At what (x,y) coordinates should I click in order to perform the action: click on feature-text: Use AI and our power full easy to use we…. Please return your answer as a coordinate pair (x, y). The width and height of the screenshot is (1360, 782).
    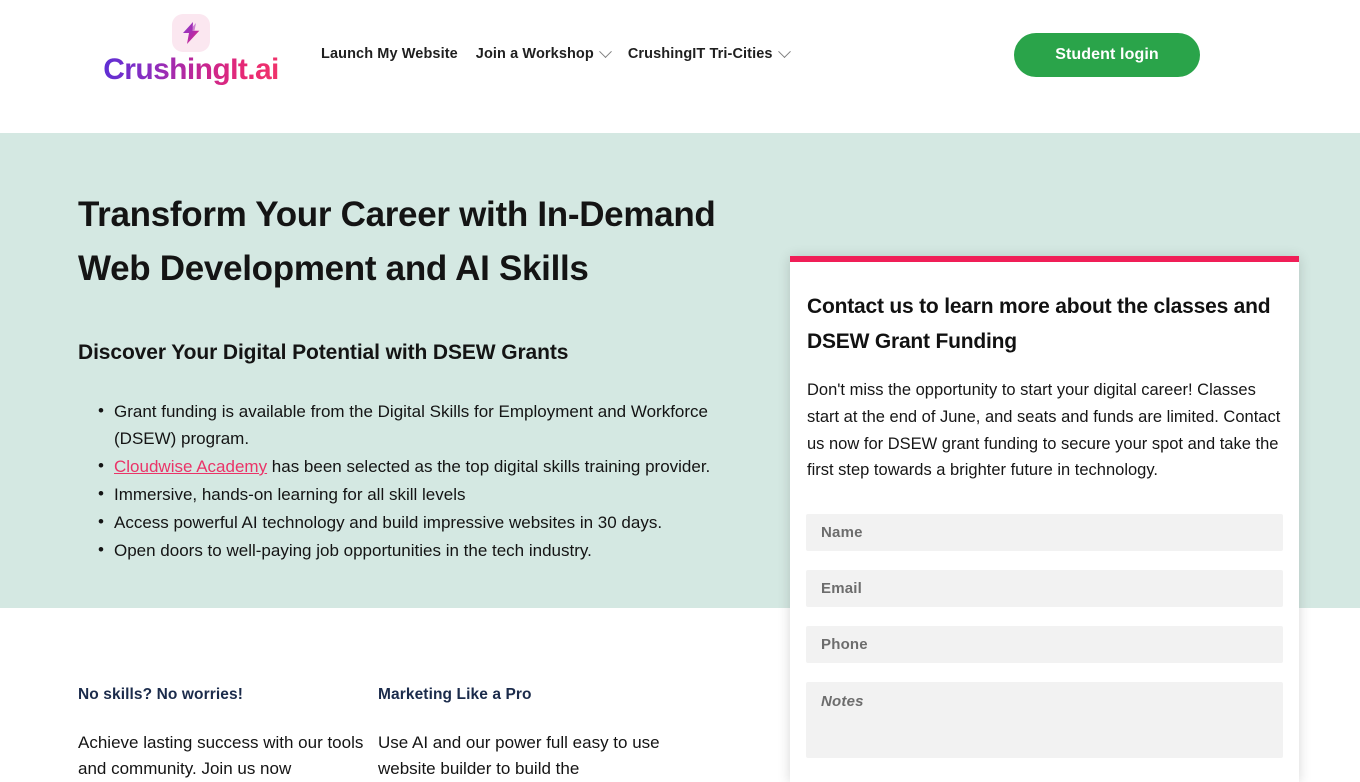
    Looking at the image, I should click on (519, 755).